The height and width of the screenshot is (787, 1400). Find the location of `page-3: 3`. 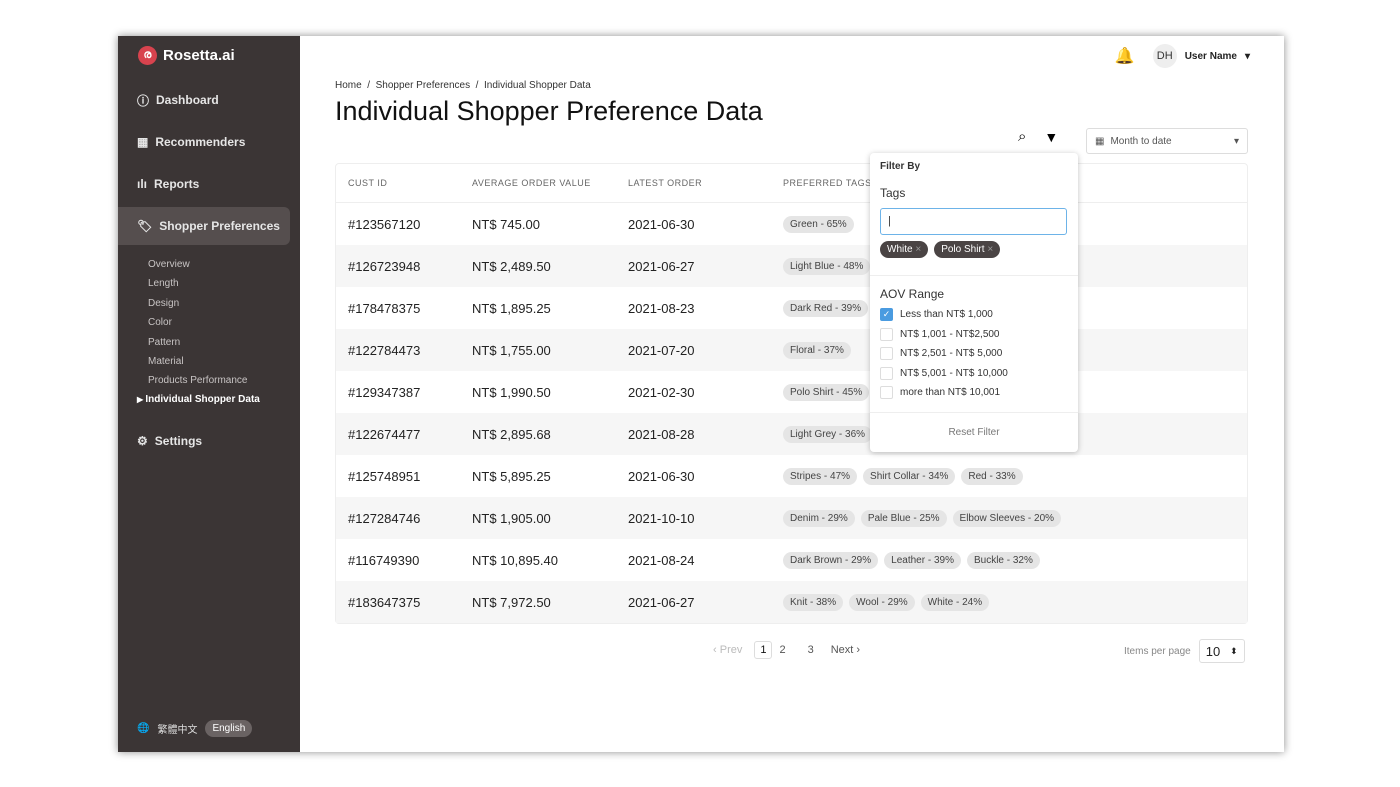

page-3: 3 is located at coordinates (811, 650).